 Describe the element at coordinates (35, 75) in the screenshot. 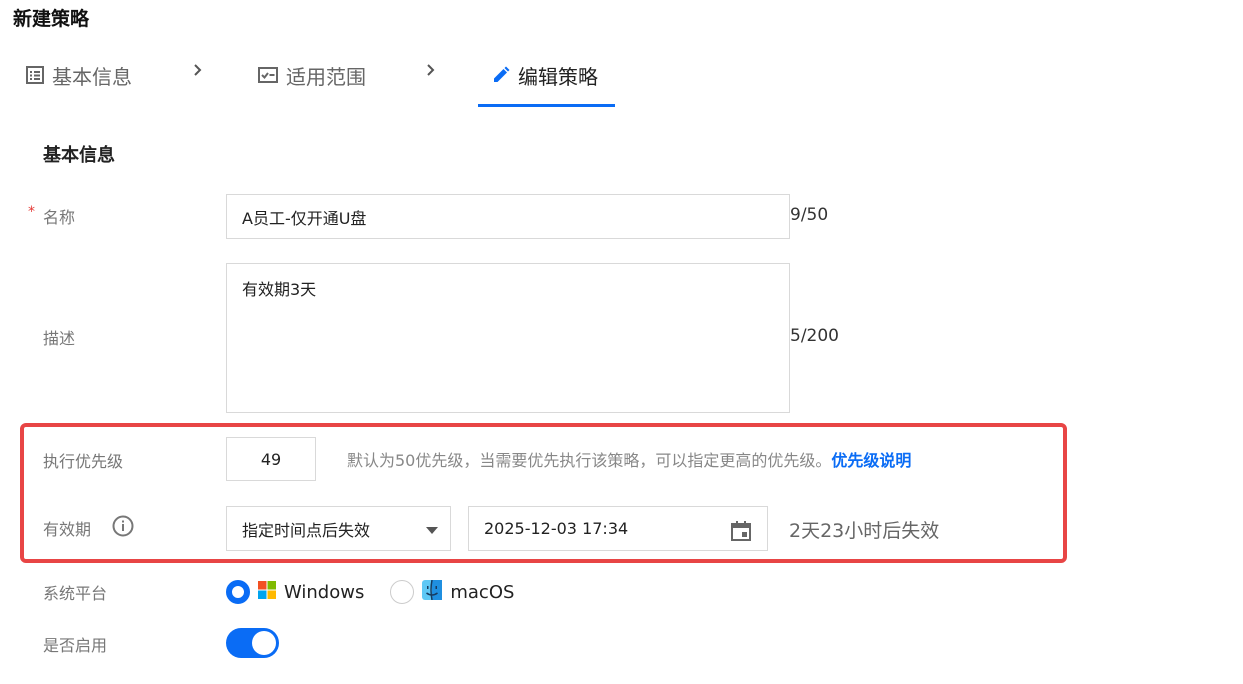

I see `list-icon` at that location.